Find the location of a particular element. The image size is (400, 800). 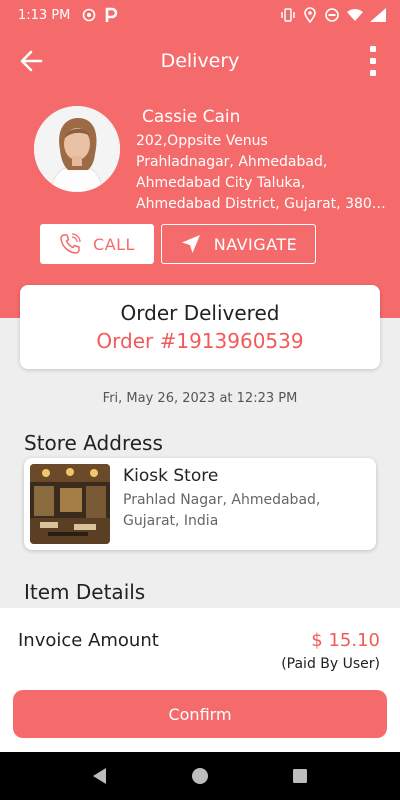

invoice-label: Invoice Amount is located at coordinates (88, 640).